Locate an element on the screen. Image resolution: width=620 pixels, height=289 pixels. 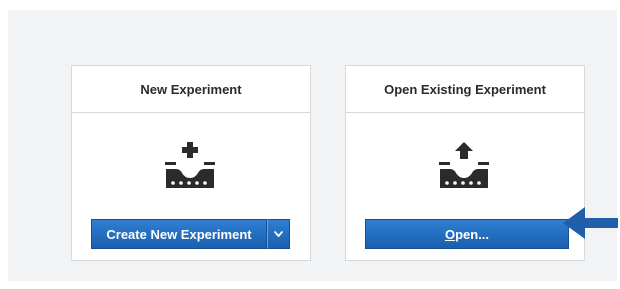
create-options-dropdown is located at coordinates (278, 234).